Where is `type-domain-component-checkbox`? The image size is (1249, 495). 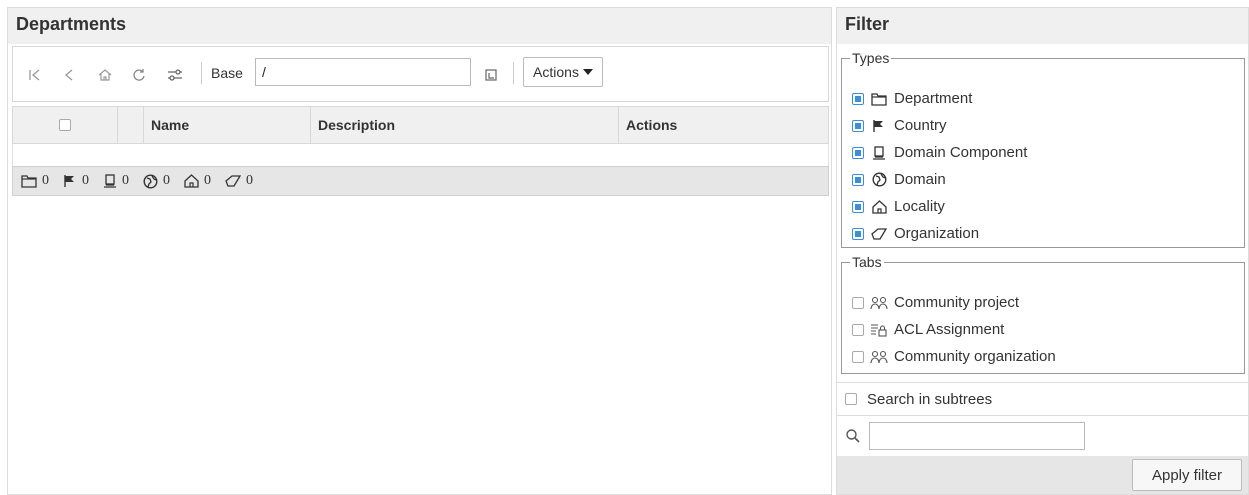
type-domain-component-checkbox is located at coordinates (858, 152).